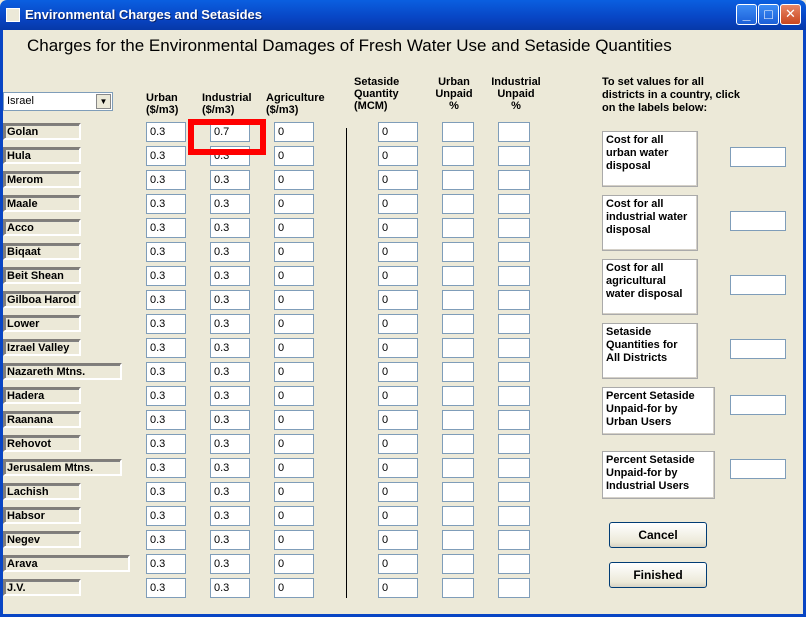  I want to click on set-all-agricultural-cost-input, so click(758, 285).